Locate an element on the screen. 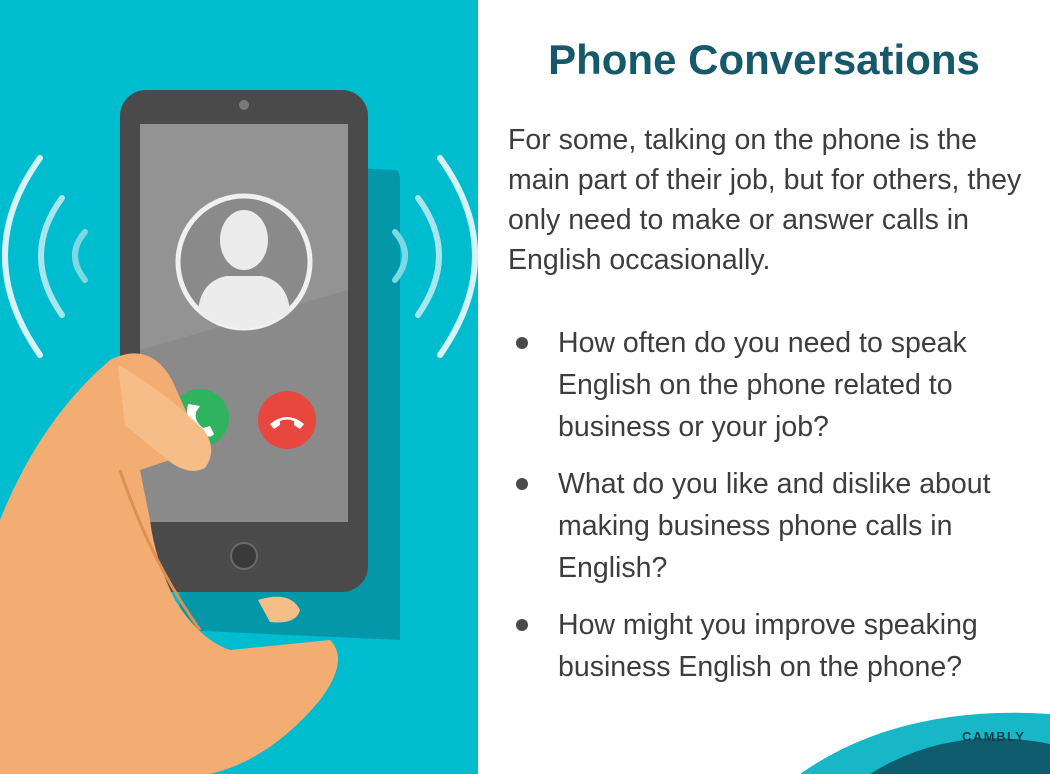 The width and height of the screenshot is (1050, 774). home-button is located at coordinates (244, 556).